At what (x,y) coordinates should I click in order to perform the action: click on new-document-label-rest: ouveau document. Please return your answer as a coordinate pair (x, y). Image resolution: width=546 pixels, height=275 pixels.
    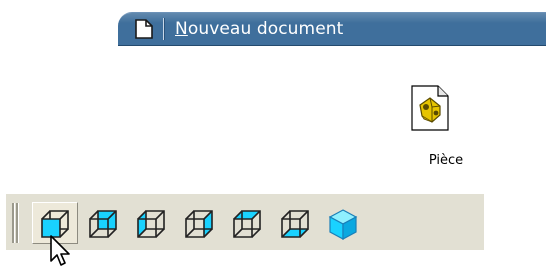
    Looking at the image, I should click on (265, 29).